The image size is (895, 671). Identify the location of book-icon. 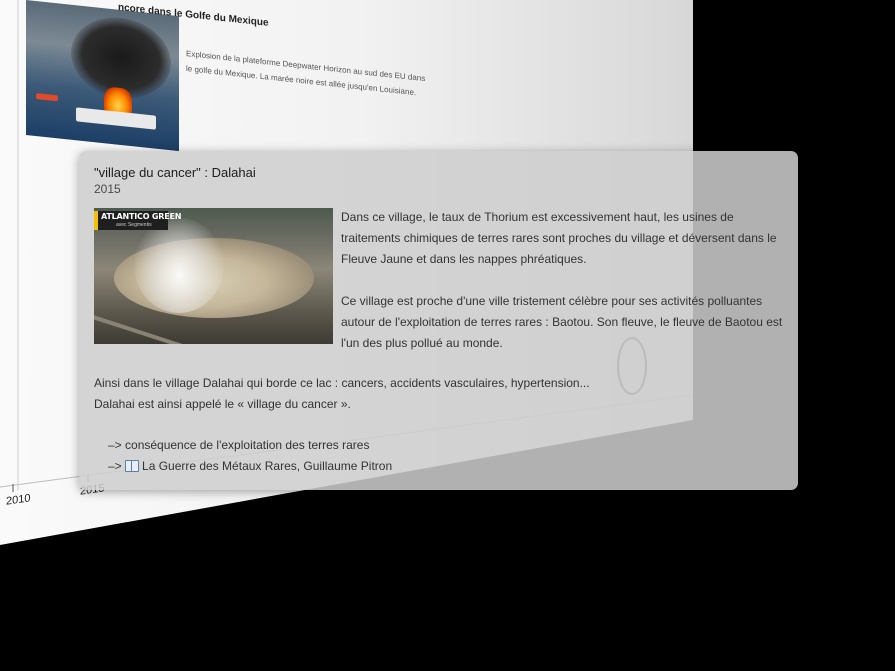
(132, 466).